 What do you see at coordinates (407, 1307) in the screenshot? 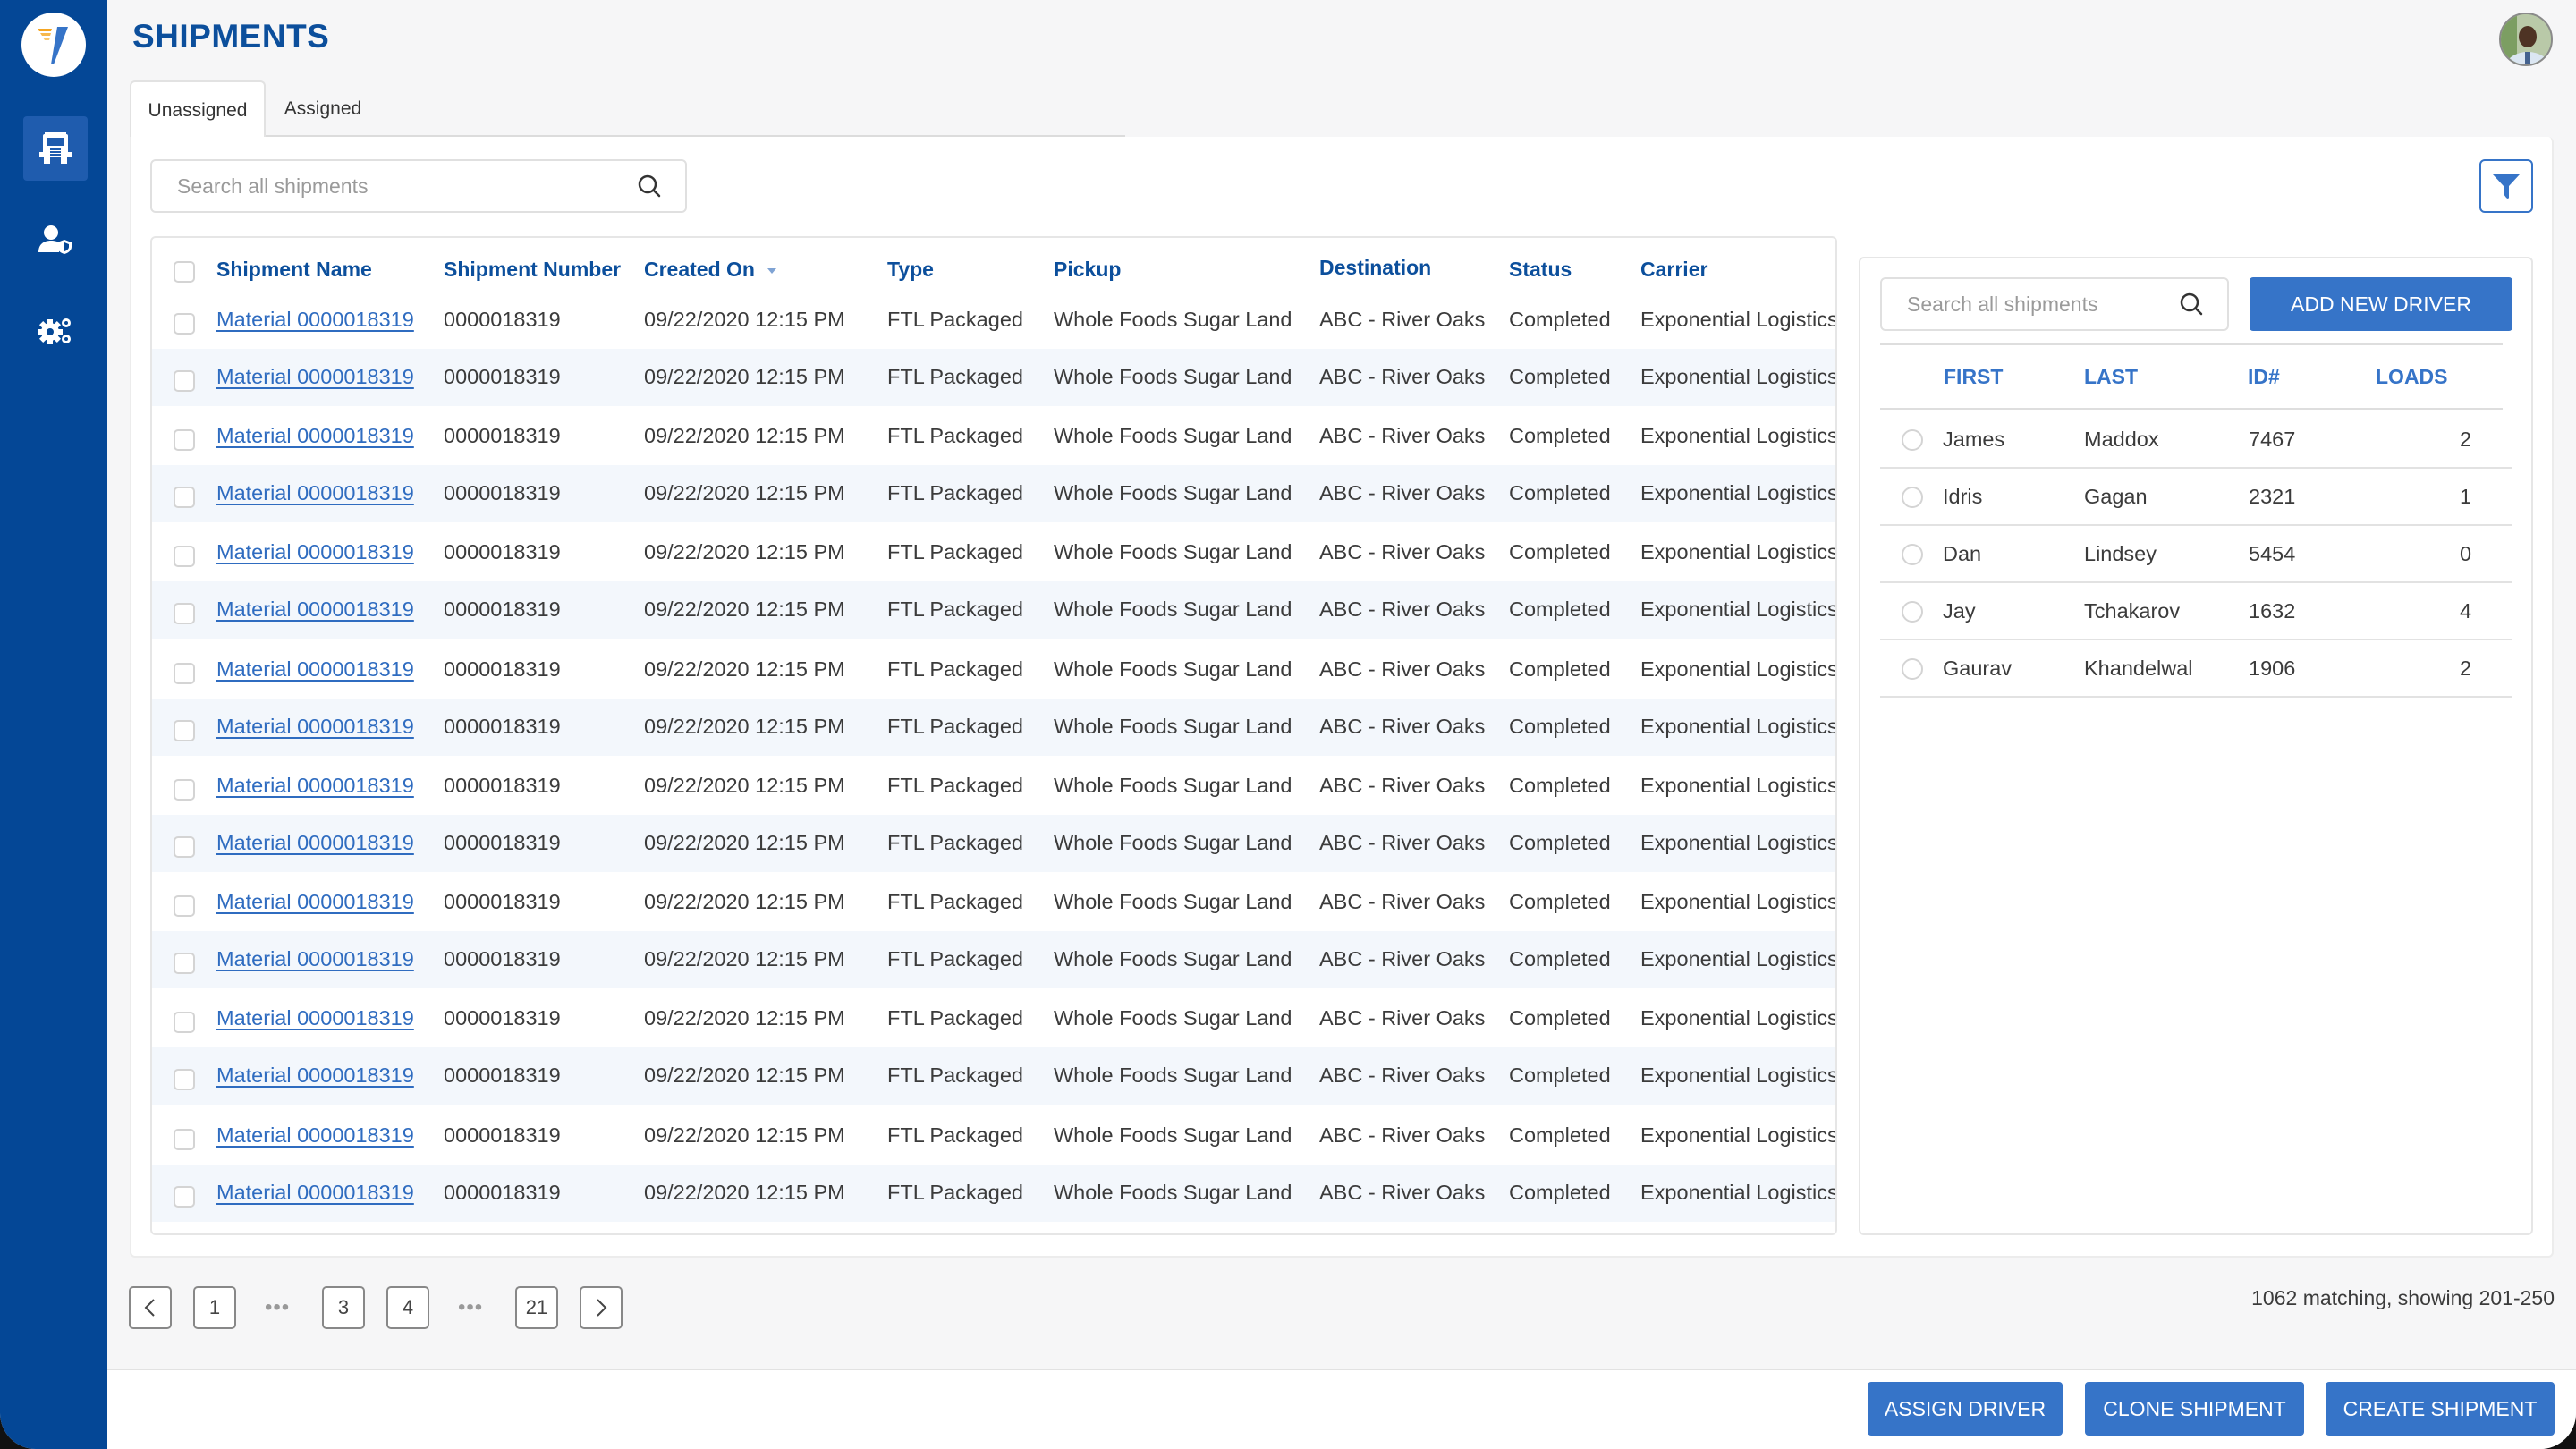
I see `page-button-4: 4` at bounding box center [407, 1307].